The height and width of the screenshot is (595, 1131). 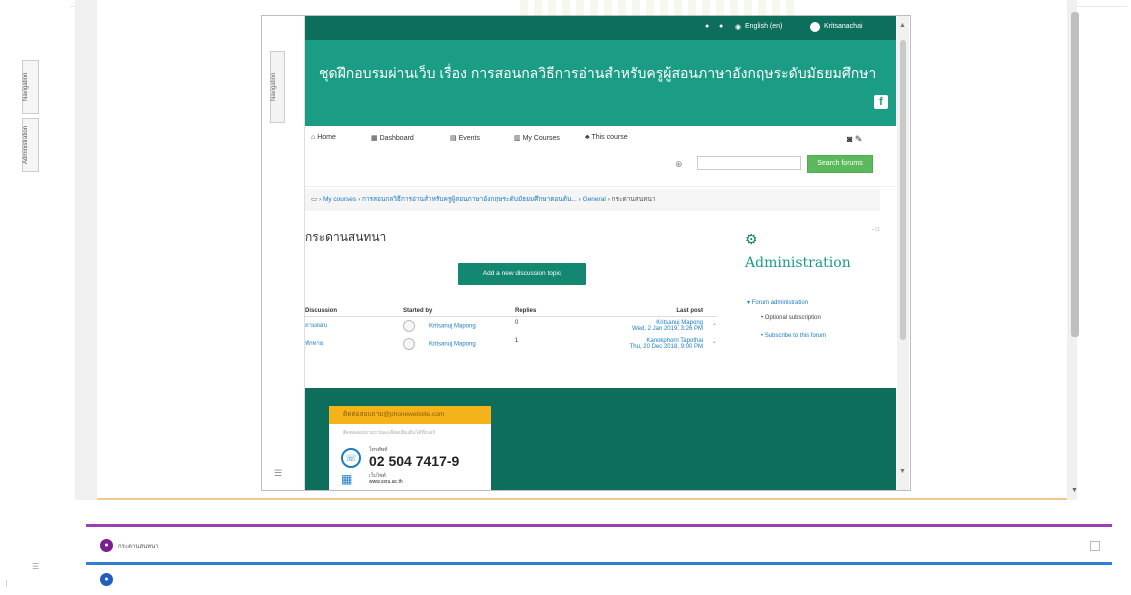 What do you see at coordinates (465, 138) in the screenshot?
I see `nav-events: ▤ Events` at bounding box center [465, 138].